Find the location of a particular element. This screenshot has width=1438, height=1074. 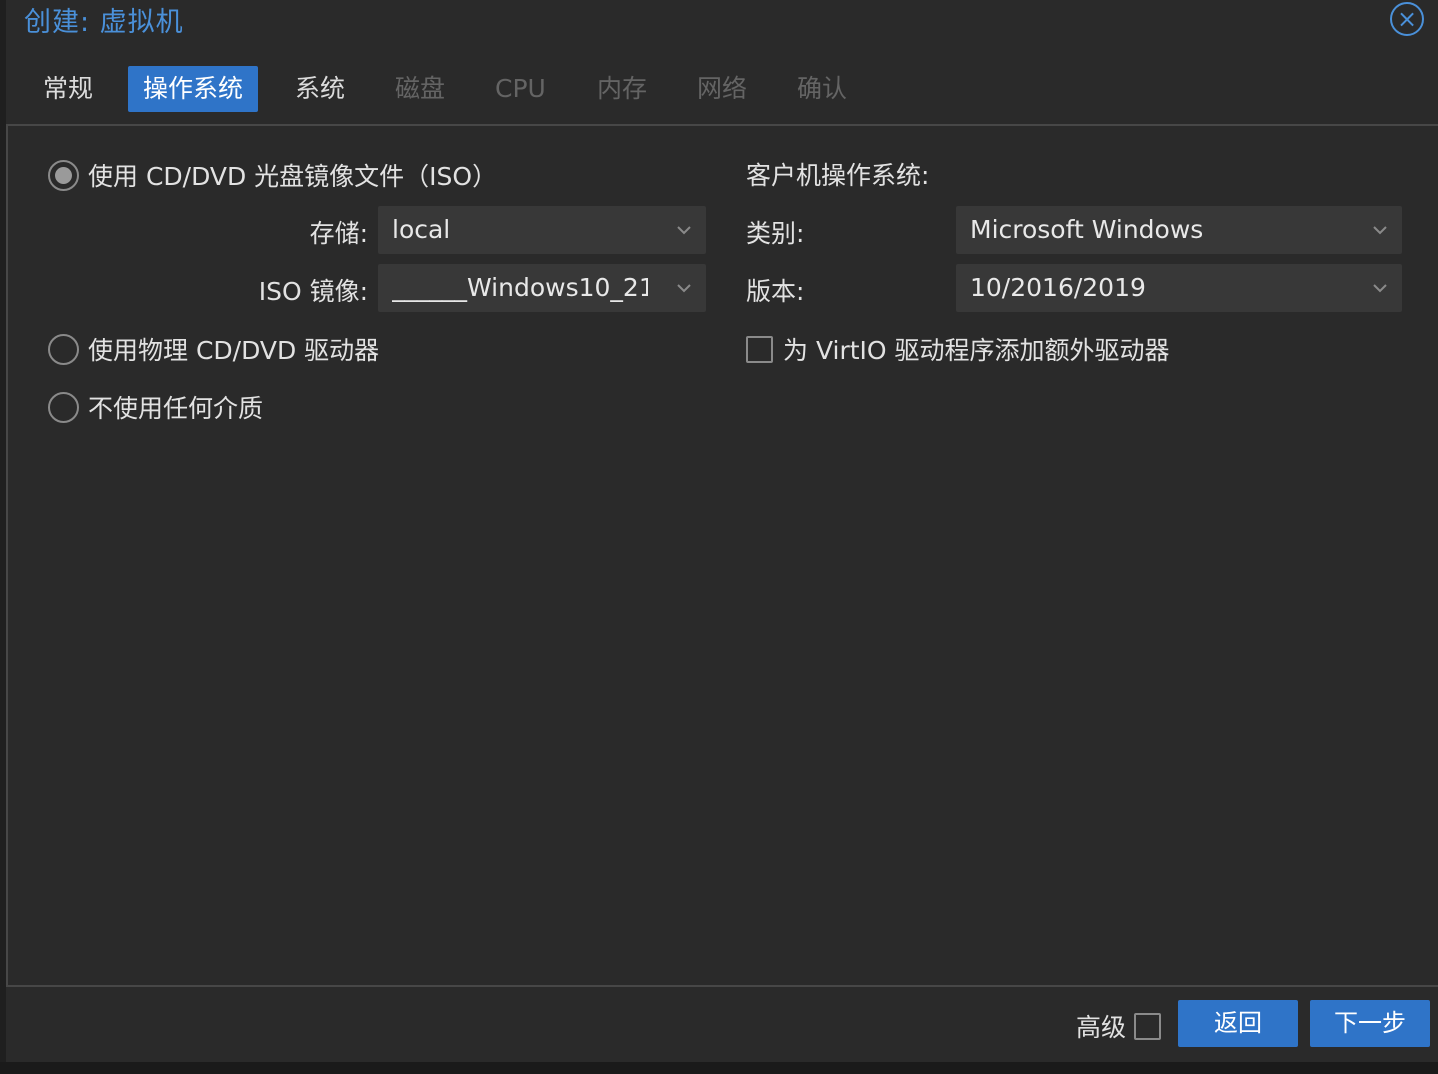

radio-iso is located at coordinates (63, 175).